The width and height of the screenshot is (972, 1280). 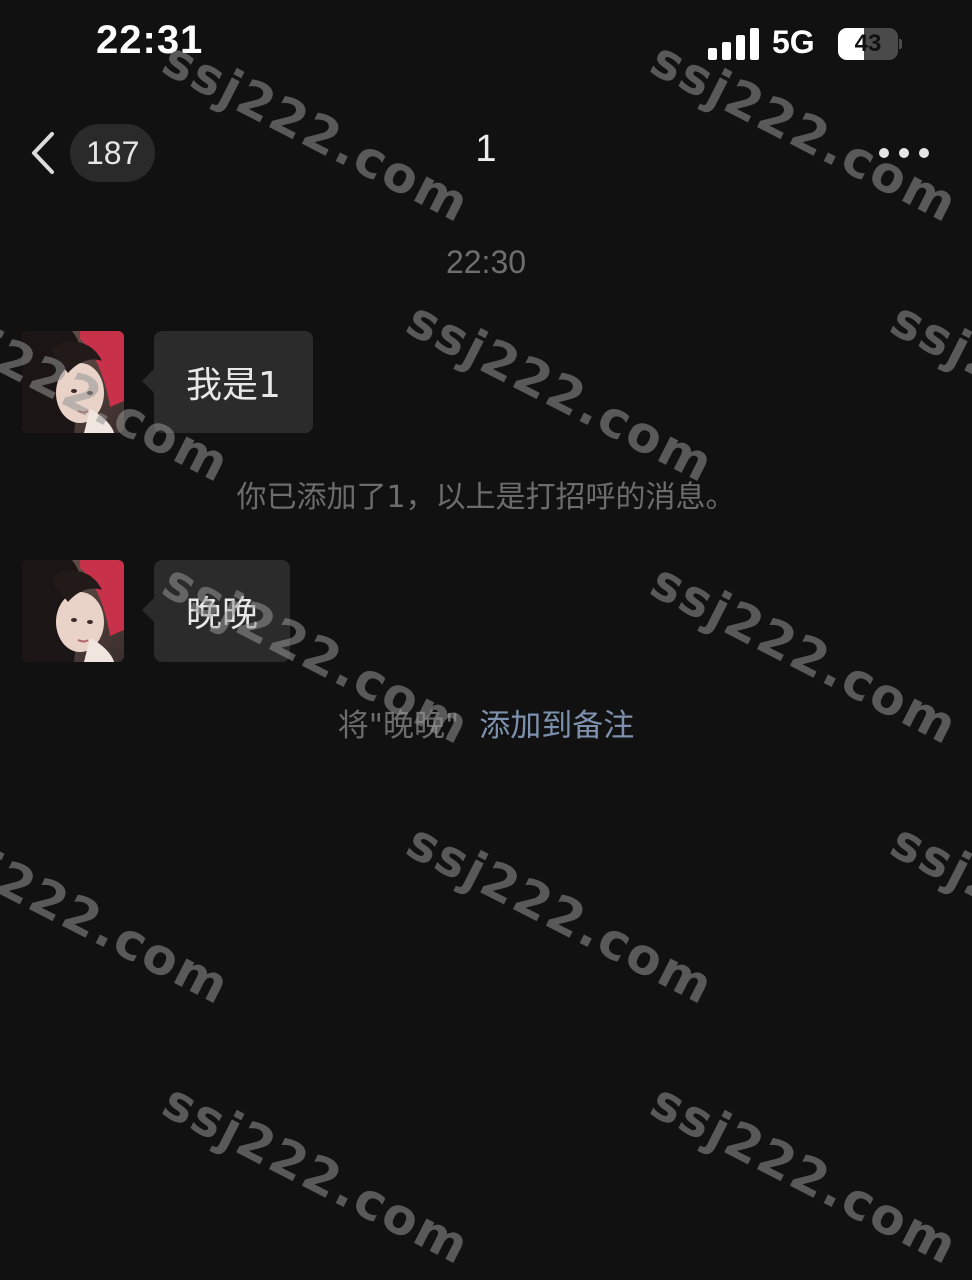 I want to click on signal-strength-icon, so click(x=733, y=44).